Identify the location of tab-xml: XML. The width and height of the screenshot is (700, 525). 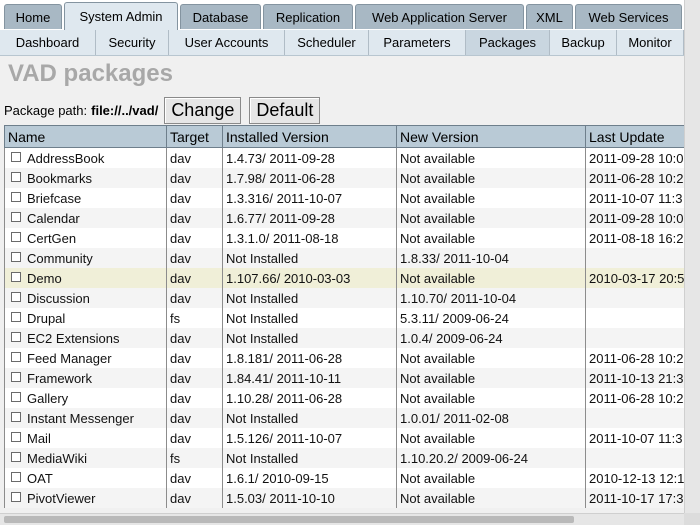
(549, 16).